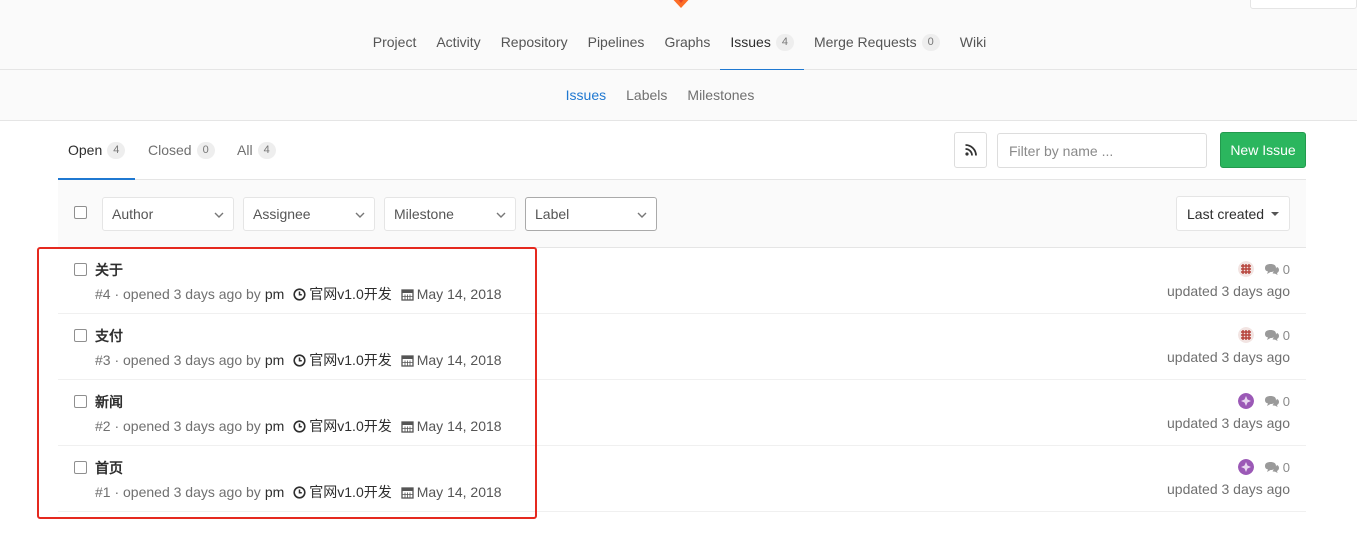 The image size is (1357, 540). Describe the element at coordinates (109, 402) in the screenshot. I see `issue-title-link: 新闻` at that location.